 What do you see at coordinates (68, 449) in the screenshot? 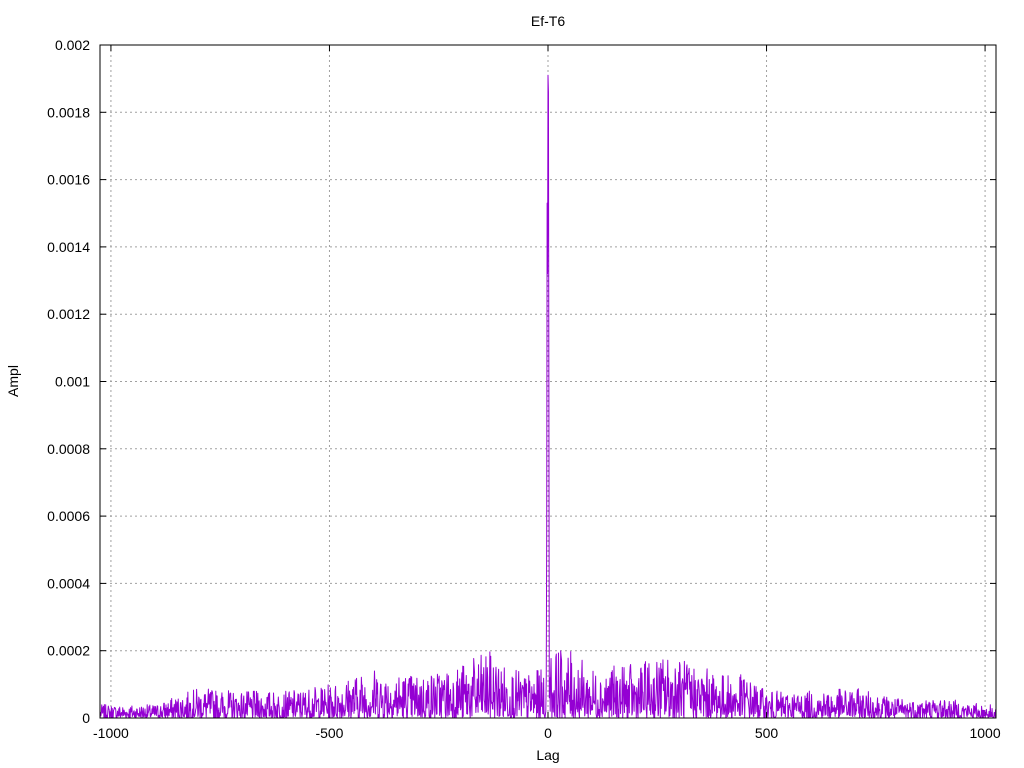
I see `y-tick-label: 0.0008` at bounding box center [68, 449].